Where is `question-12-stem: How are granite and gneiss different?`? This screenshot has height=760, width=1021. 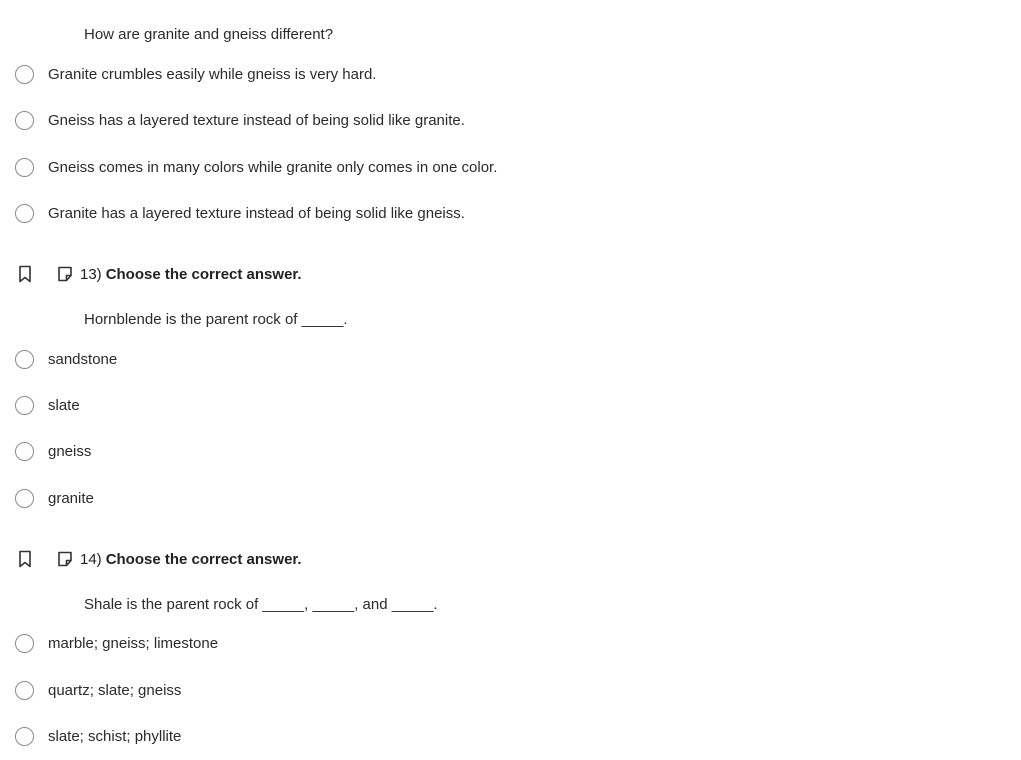 question-12-stem: How are granite and gneiss different? is located at coordinates (209, 34).